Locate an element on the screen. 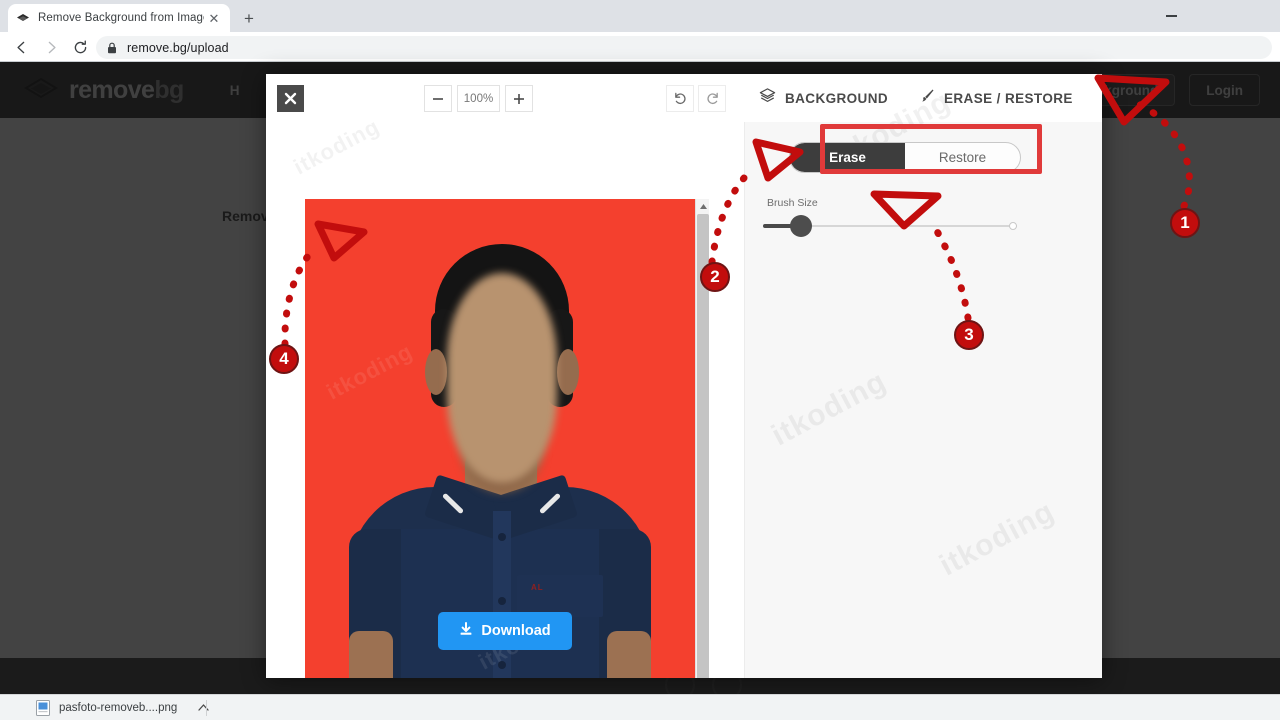  zoom-in-button is located at coordinates (519, 98).